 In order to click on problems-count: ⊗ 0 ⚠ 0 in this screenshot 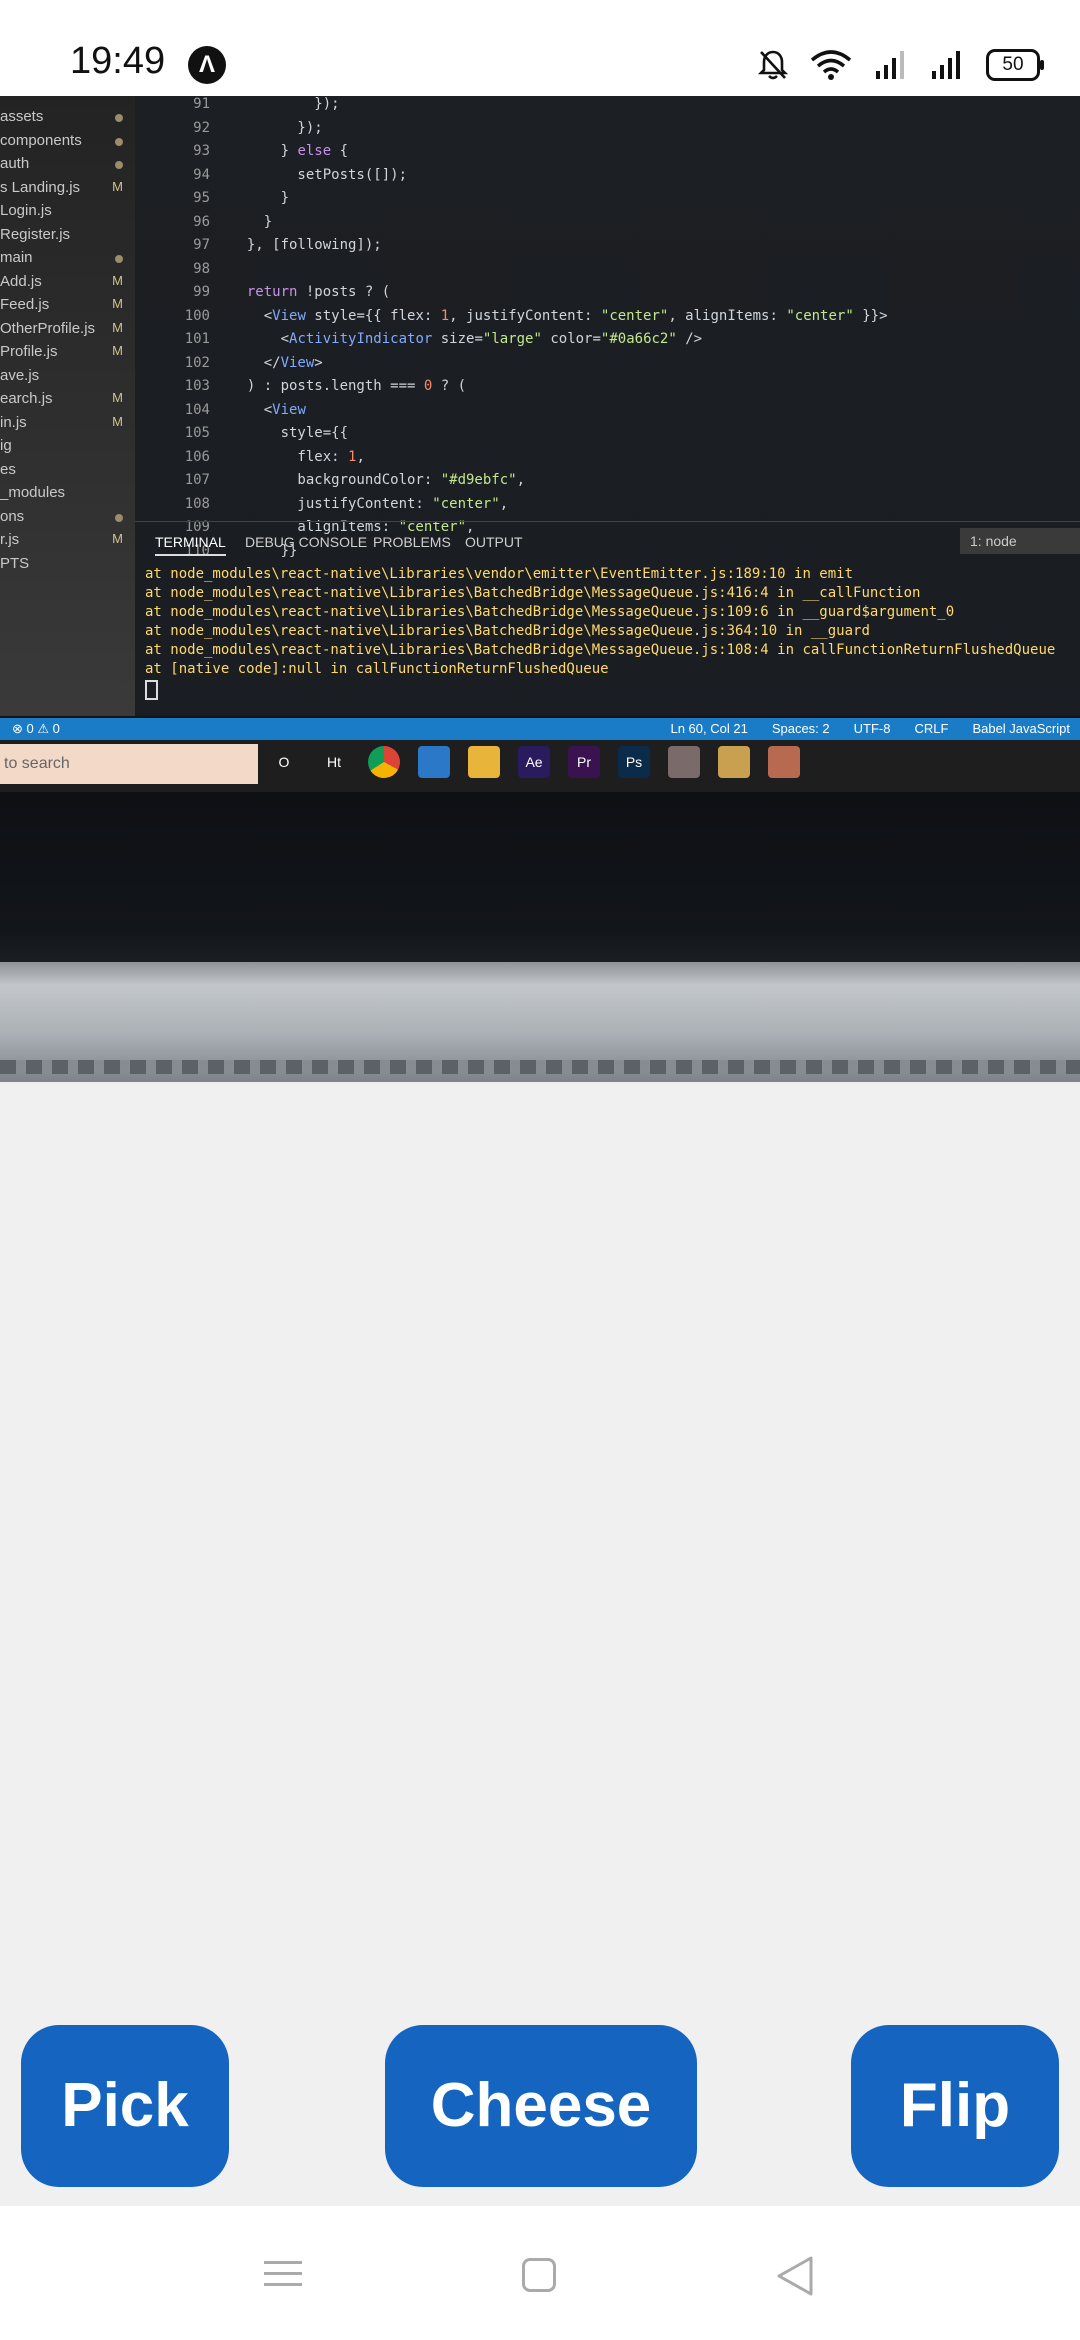, I will do `click(36, 728)`.